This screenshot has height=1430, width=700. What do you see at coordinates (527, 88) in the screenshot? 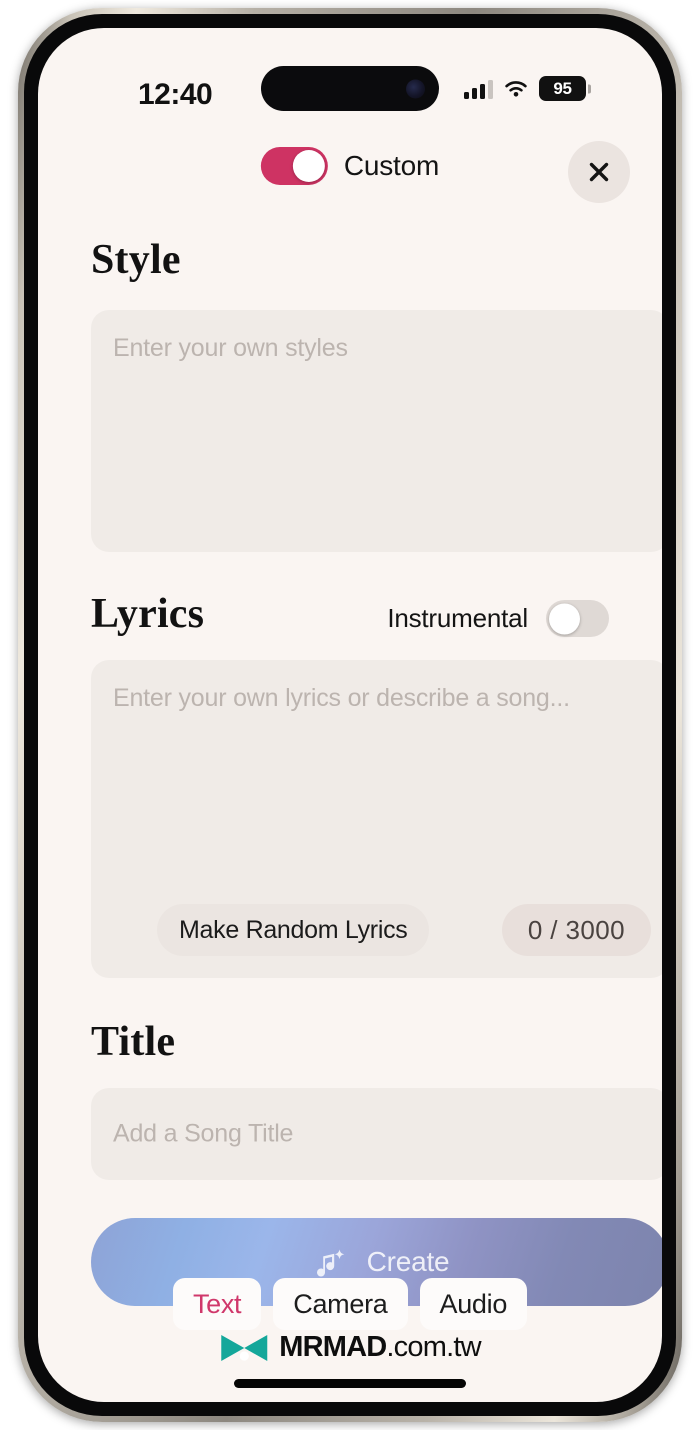
I see `status-indicators: 95` at bounding box center [527, 88].